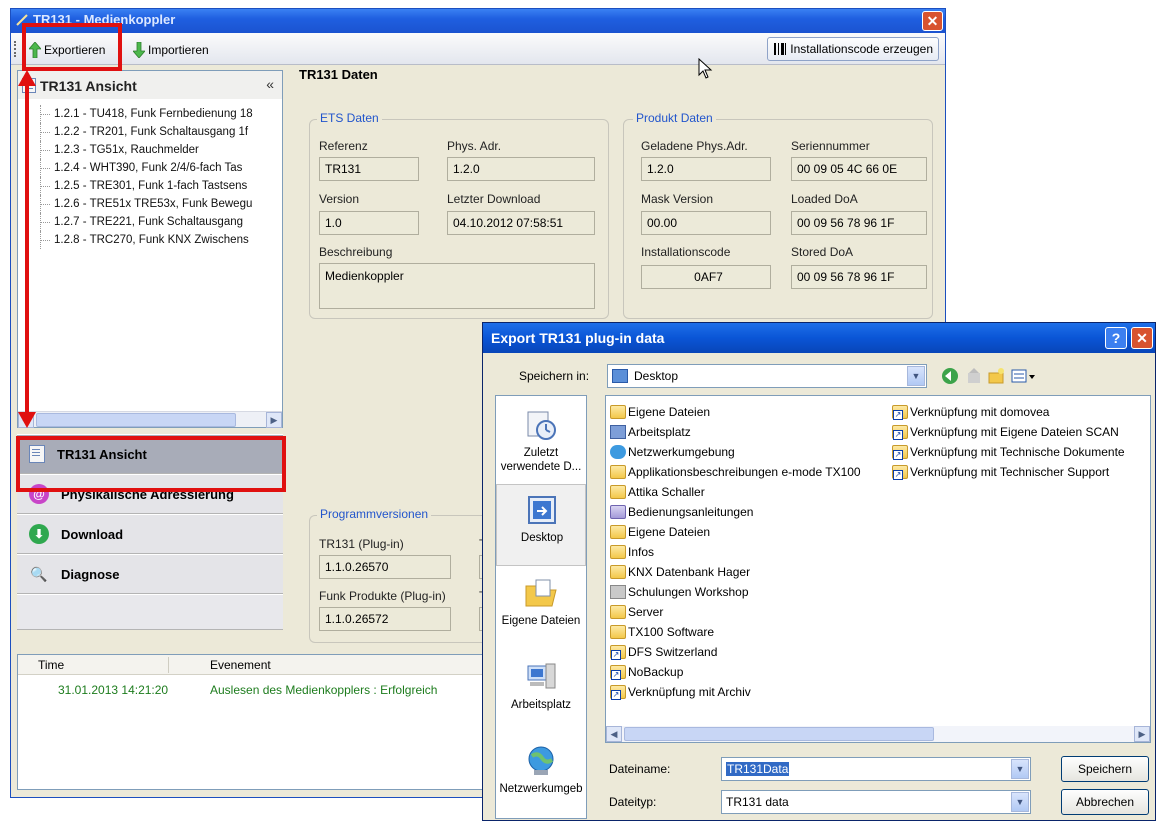 This screenshot has width=1156, height=821. I want to click on filename-label: Dateiname:, so click(640, 769).